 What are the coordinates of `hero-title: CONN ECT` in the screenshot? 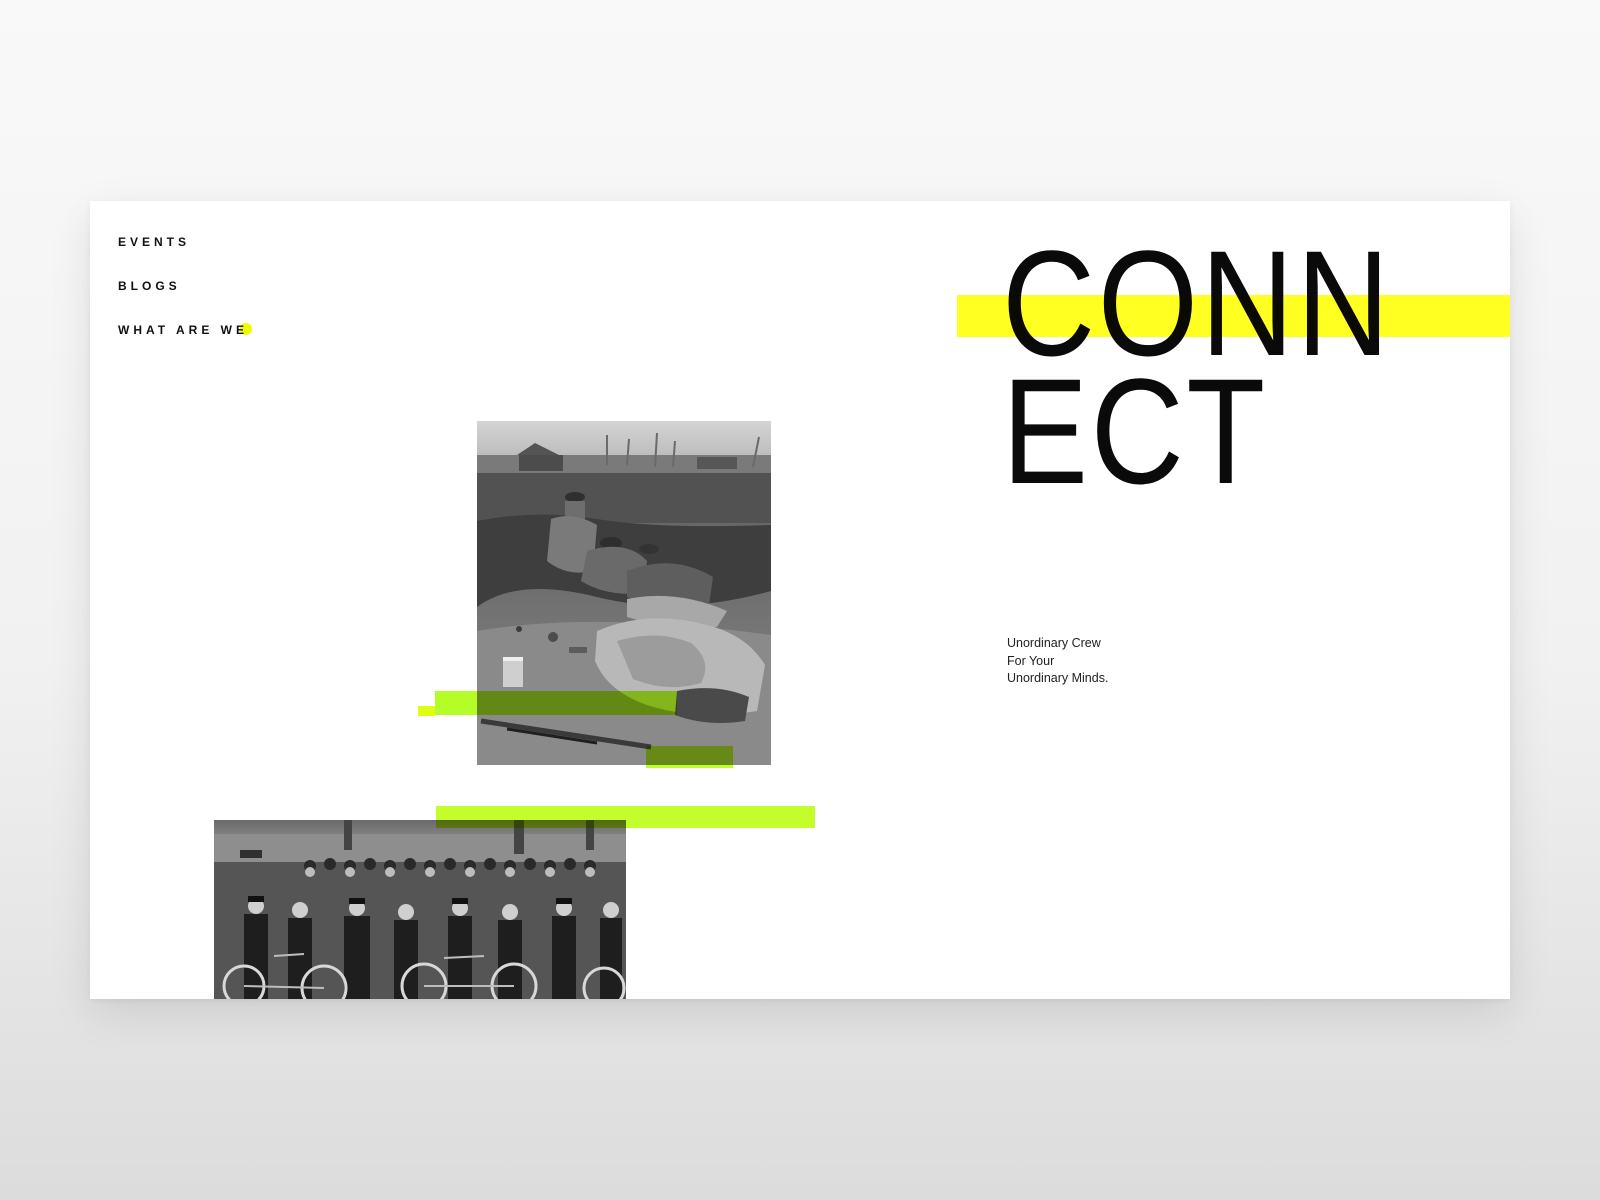 It's located at (1197, 367).